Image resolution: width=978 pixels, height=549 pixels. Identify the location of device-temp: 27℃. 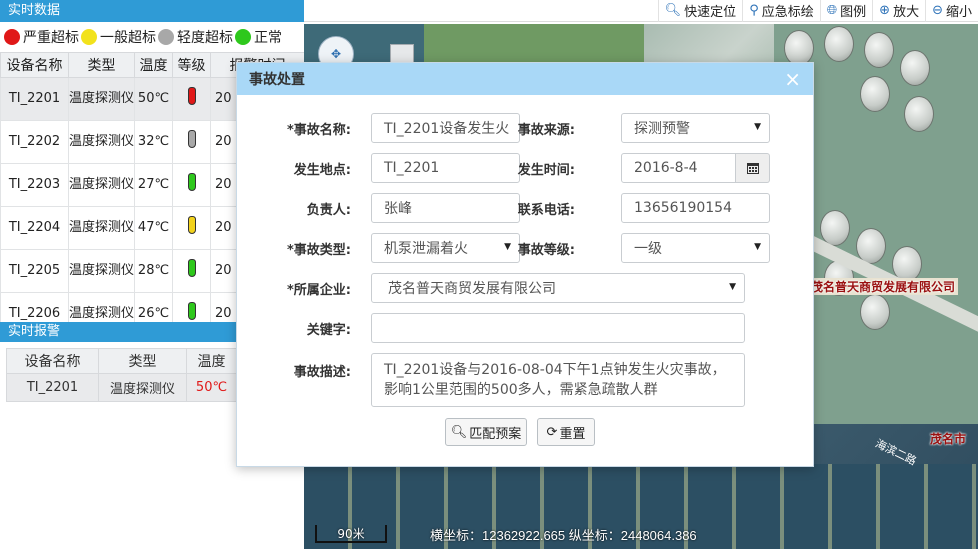
(153, 185).